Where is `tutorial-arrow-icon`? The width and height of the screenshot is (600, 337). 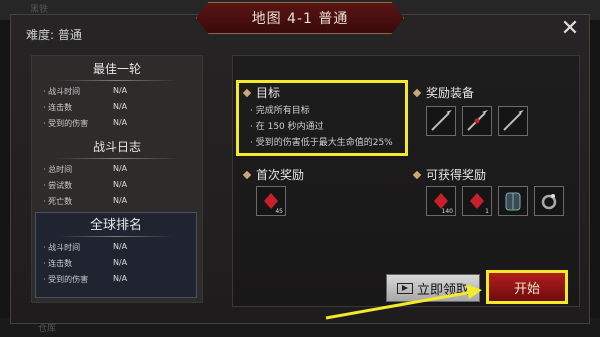
tutorial-arrow-icon is located at coordinates (403, 302).